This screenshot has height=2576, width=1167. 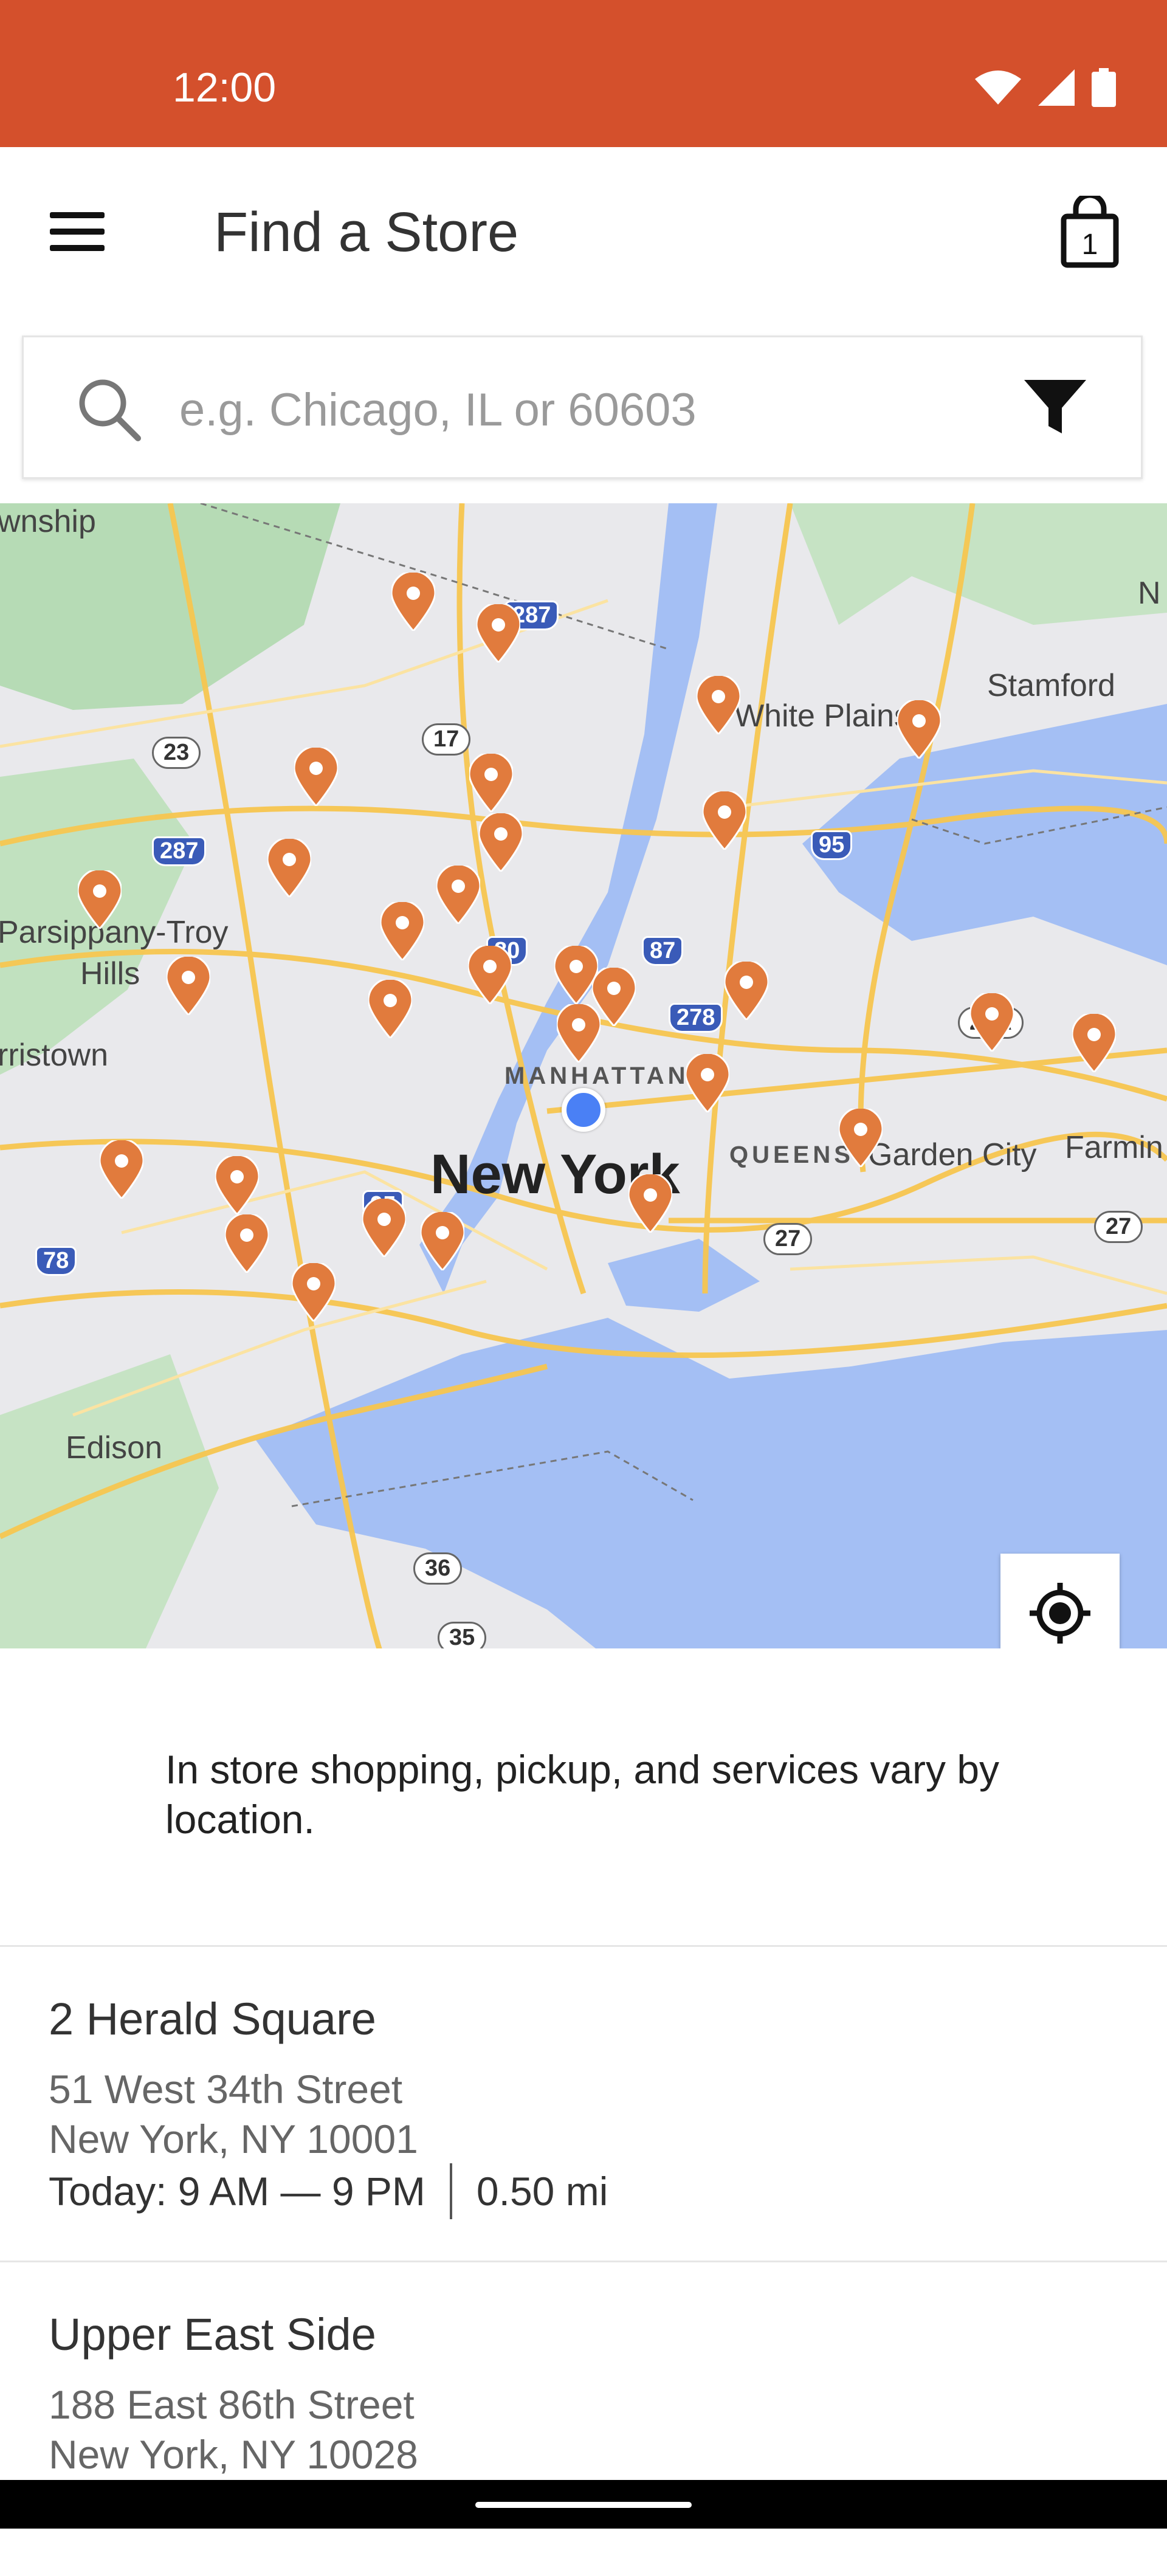 What do you see at coordinates (1104, 87) in the screenshot?
I see `battery-icon` at bounding box center [1104, 87].